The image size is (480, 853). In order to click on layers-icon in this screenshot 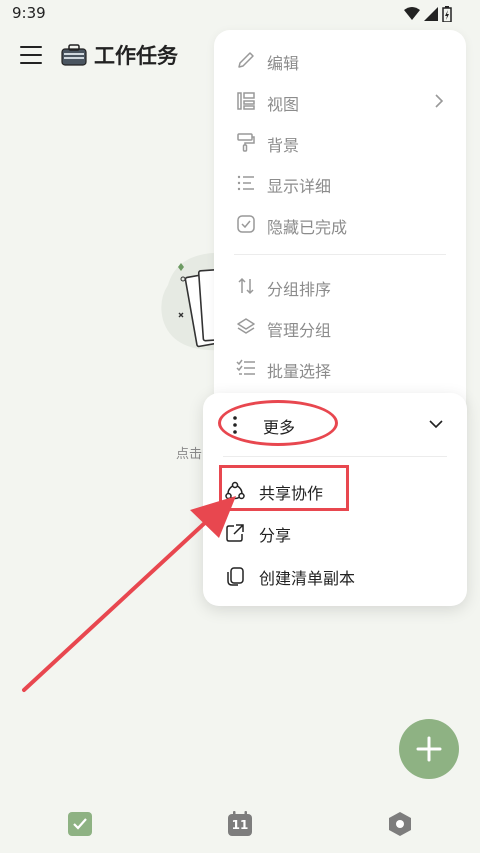, I will do `click(246, 326)`.